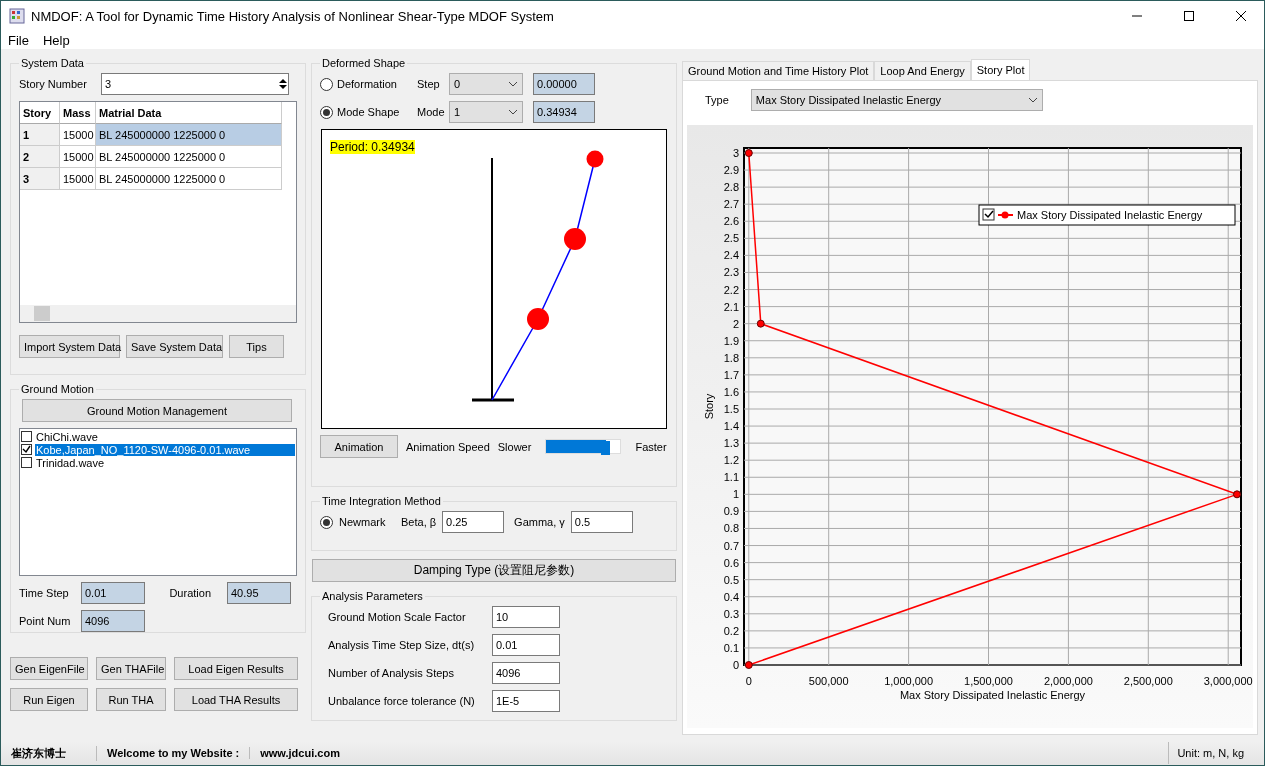 The image size is (1265, 766). Describe the element at coordinates (896, 100) in the screenshot. I see `type-dropdown: Max Story Dissipated Inelastic Energy` at that location.